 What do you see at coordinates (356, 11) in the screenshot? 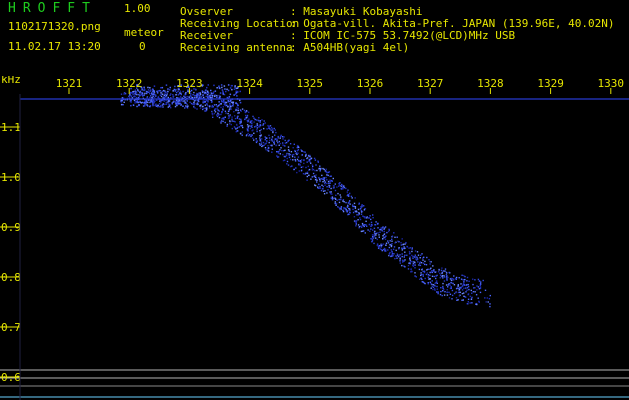
I see `observer-value: : Masayuki Kobayashi` at bounding box center [356, 11].